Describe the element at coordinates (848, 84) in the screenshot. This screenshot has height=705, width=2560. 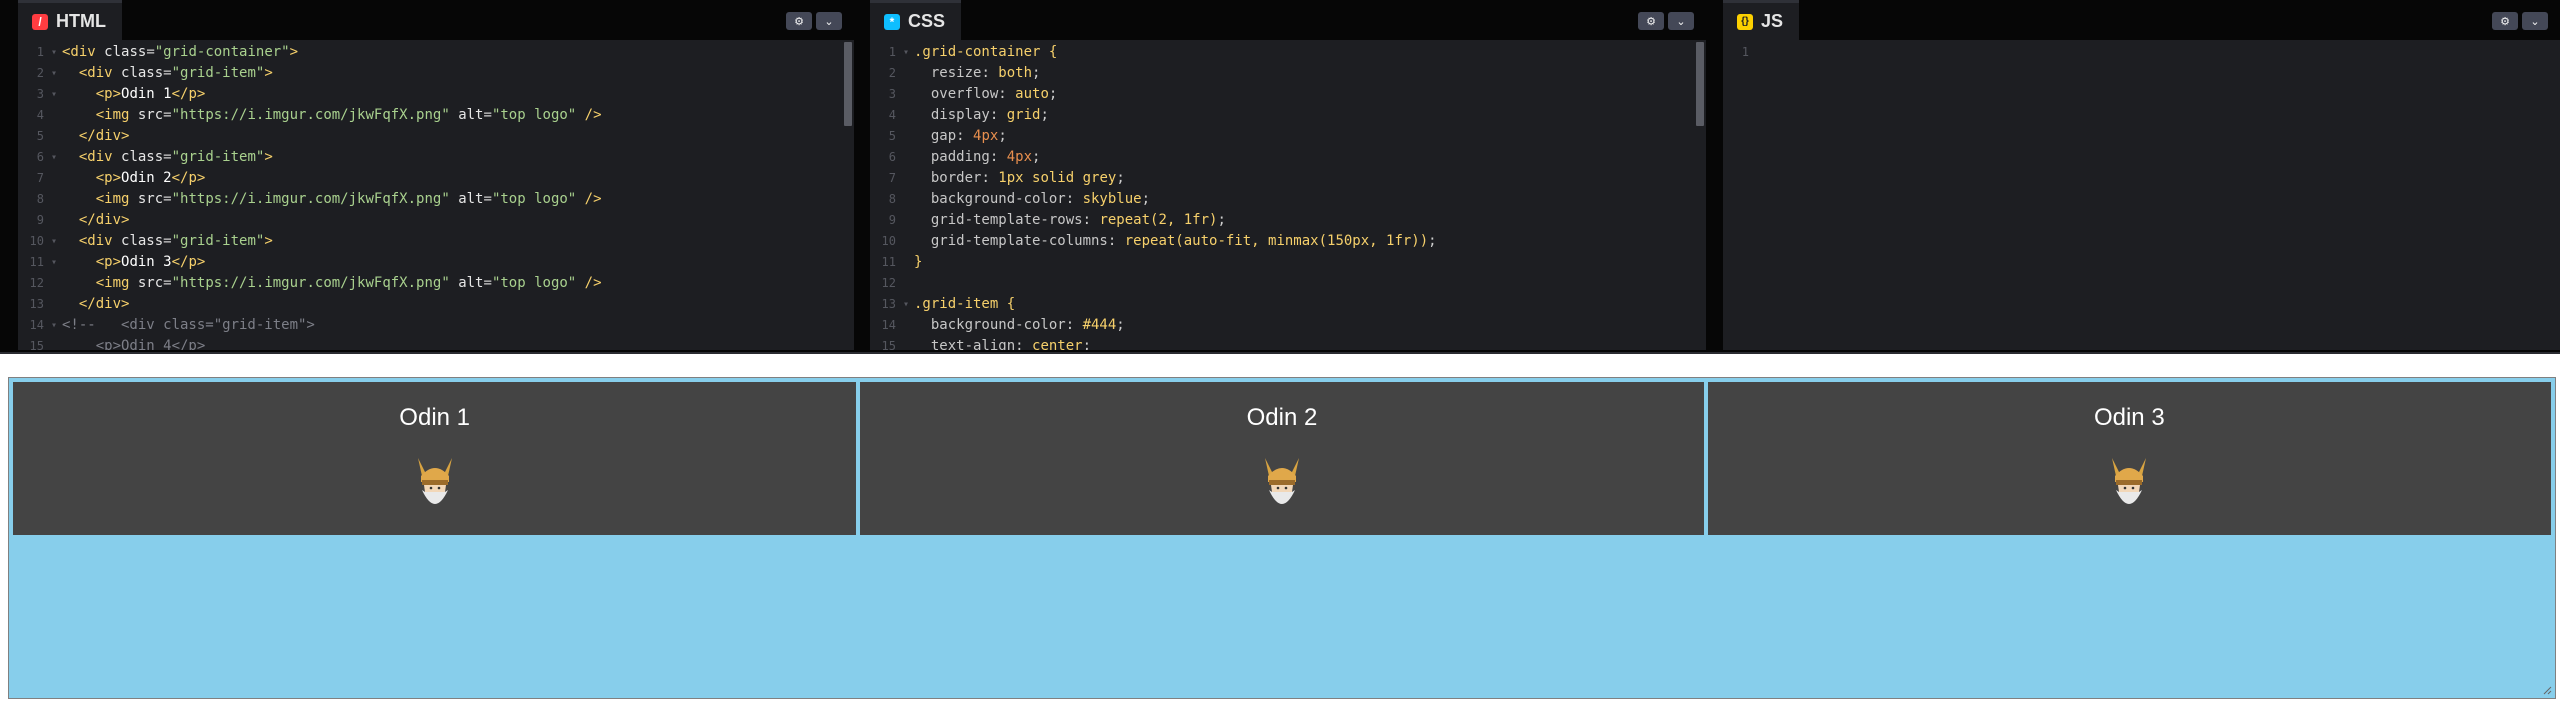
I see `html-scrollbar` at that location.